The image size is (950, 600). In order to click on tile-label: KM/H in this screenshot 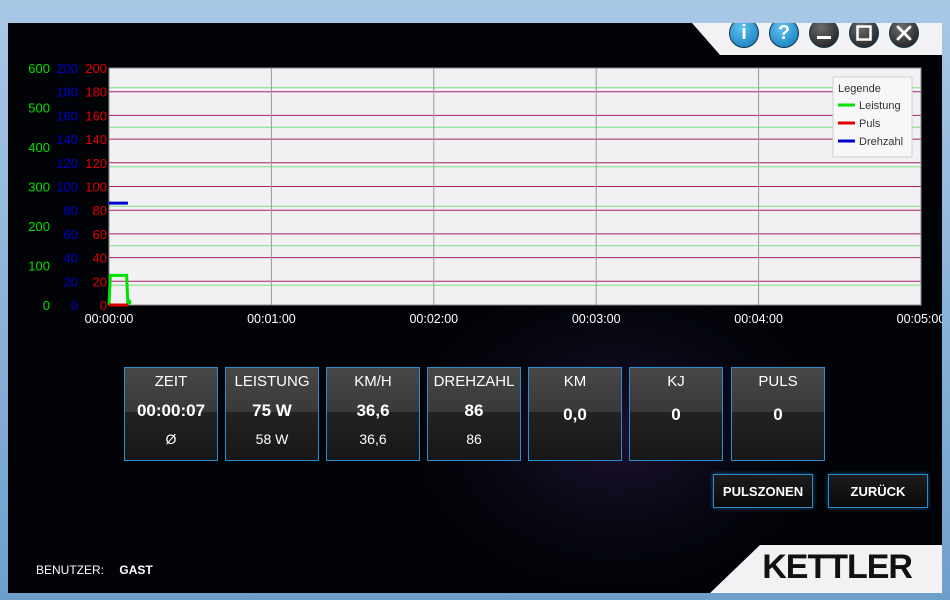, I will do `click(373, 381)`.